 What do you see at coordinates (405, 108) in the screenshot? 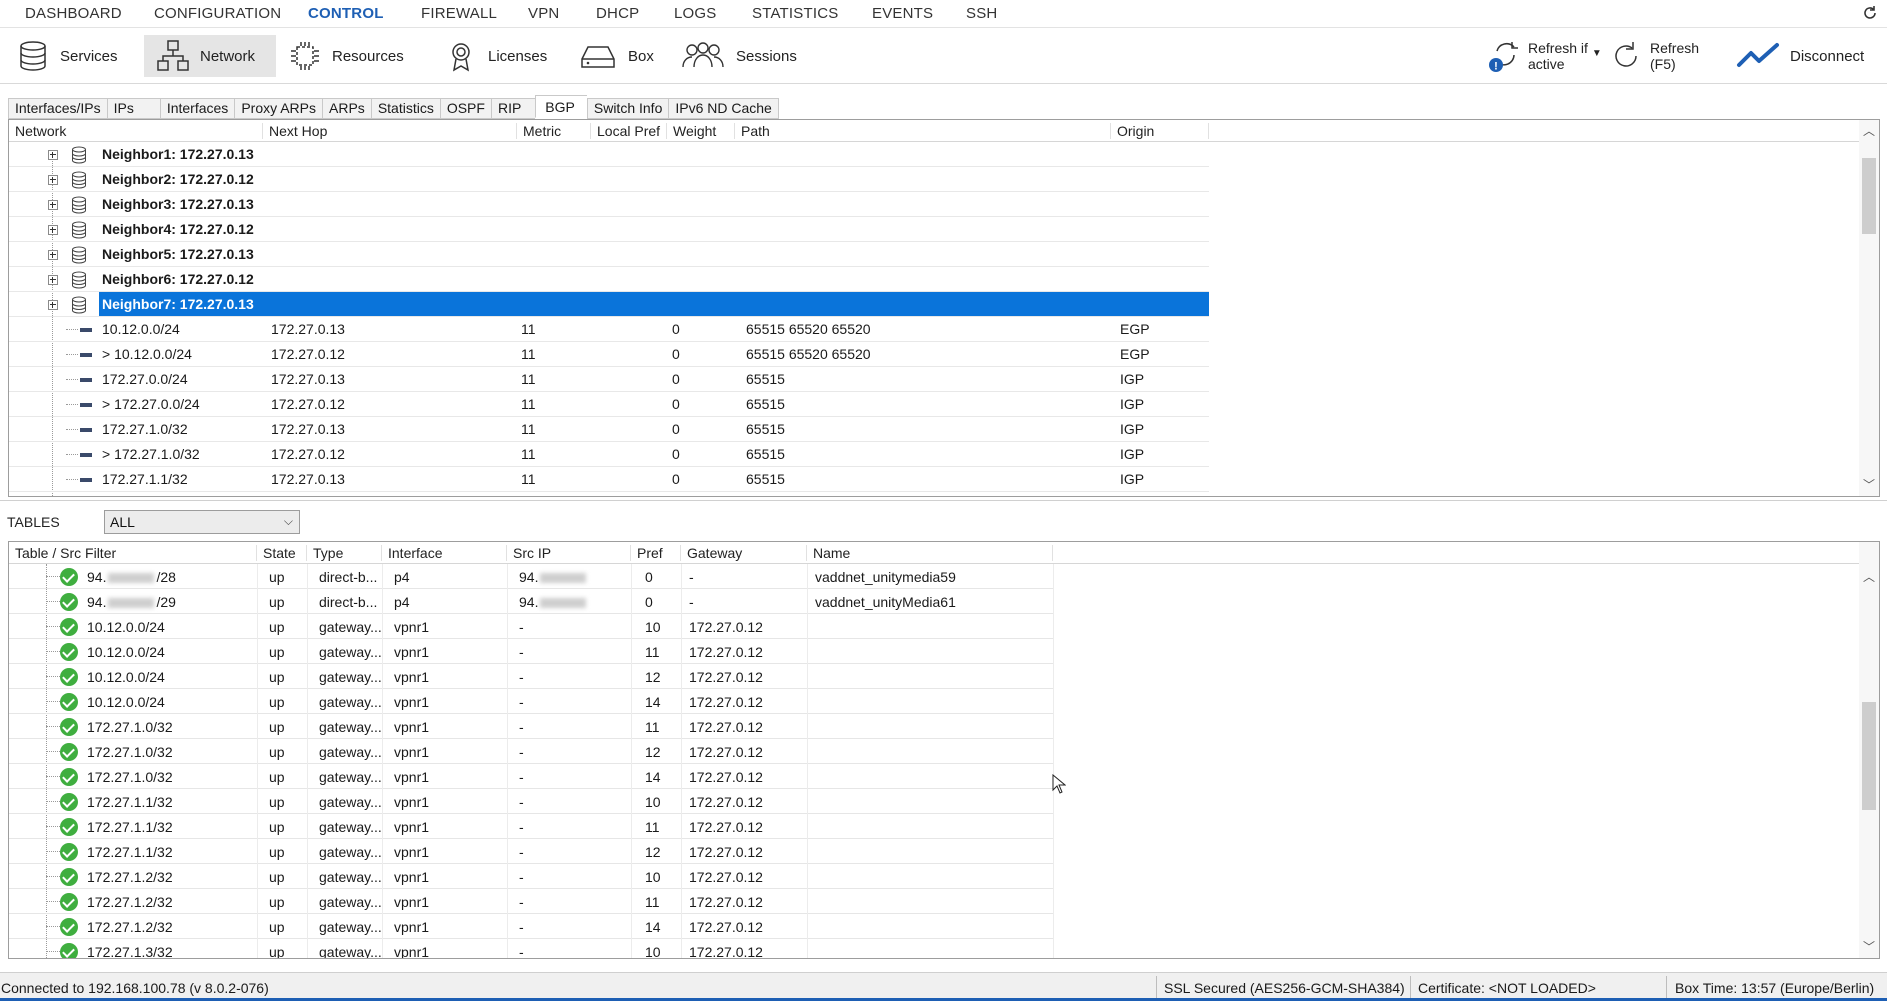
I see `tab-statistics: Statistics` at bounding box center [405, 108].